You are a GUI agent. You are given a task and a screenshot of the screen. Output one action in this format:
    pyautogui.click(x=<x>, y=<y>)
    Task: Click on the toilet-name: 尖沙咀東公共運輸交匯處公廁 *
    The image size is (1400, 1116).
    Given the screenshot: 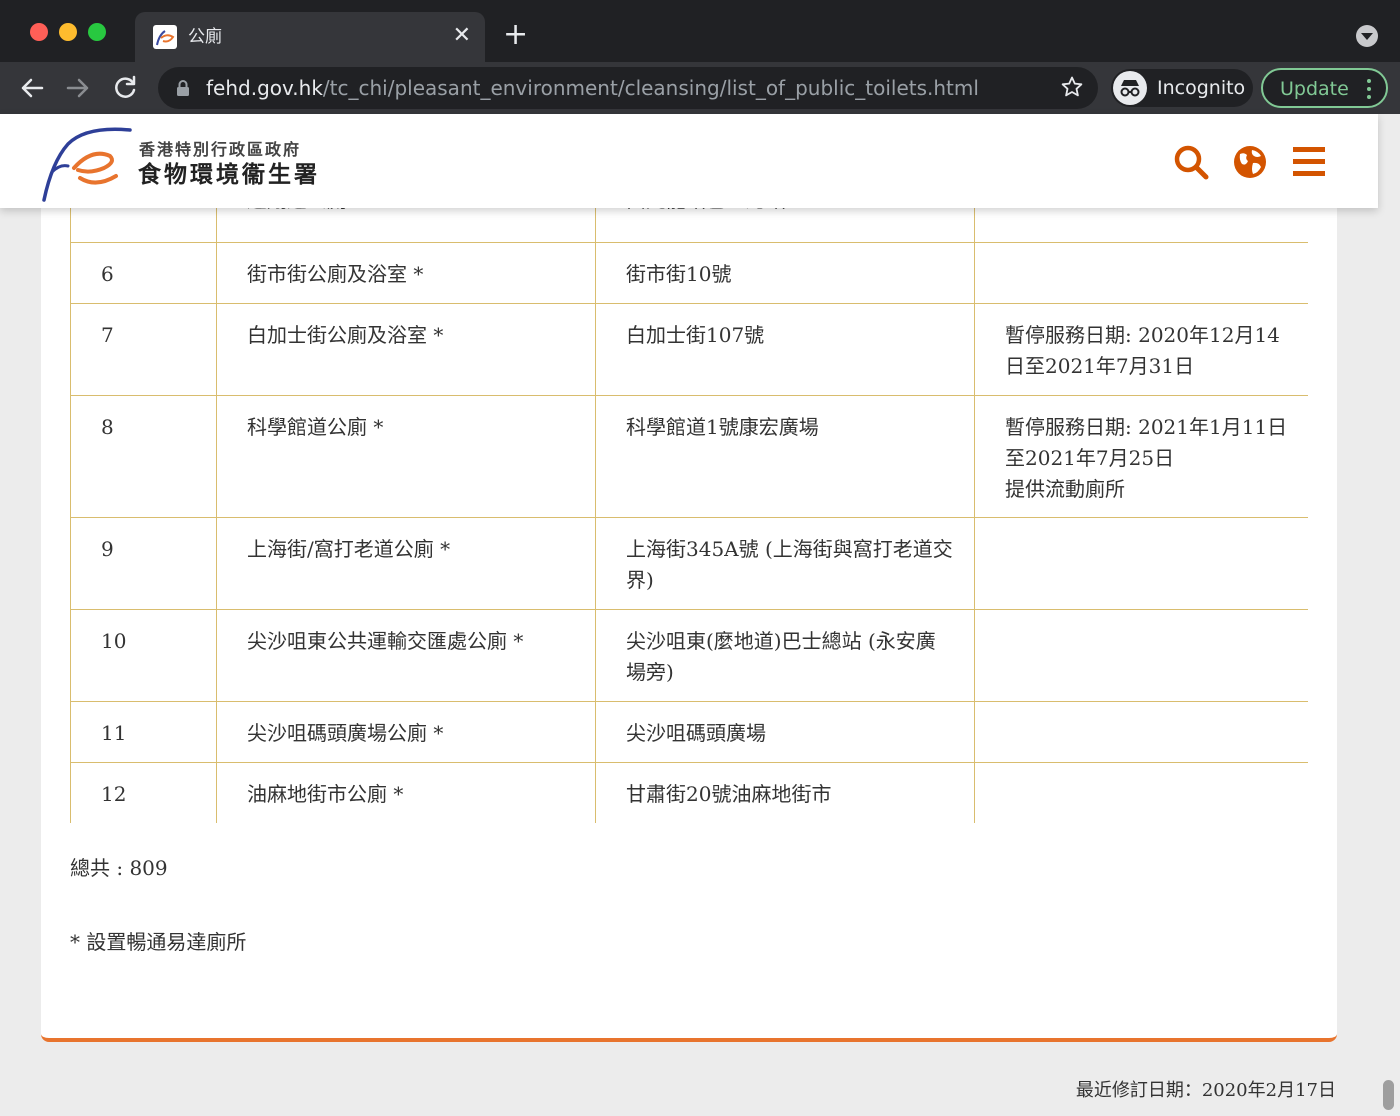 What is the action you would take?
    pyautogui.click(x=406, y=655)
    